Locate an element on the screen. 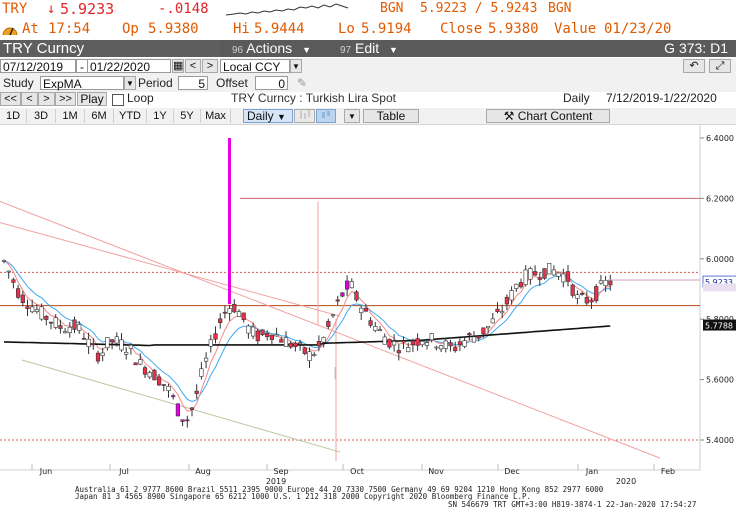 The height and width of the screenshot is (530, 736). period-select: Daily ▼ is located at coordinates (268, 116).